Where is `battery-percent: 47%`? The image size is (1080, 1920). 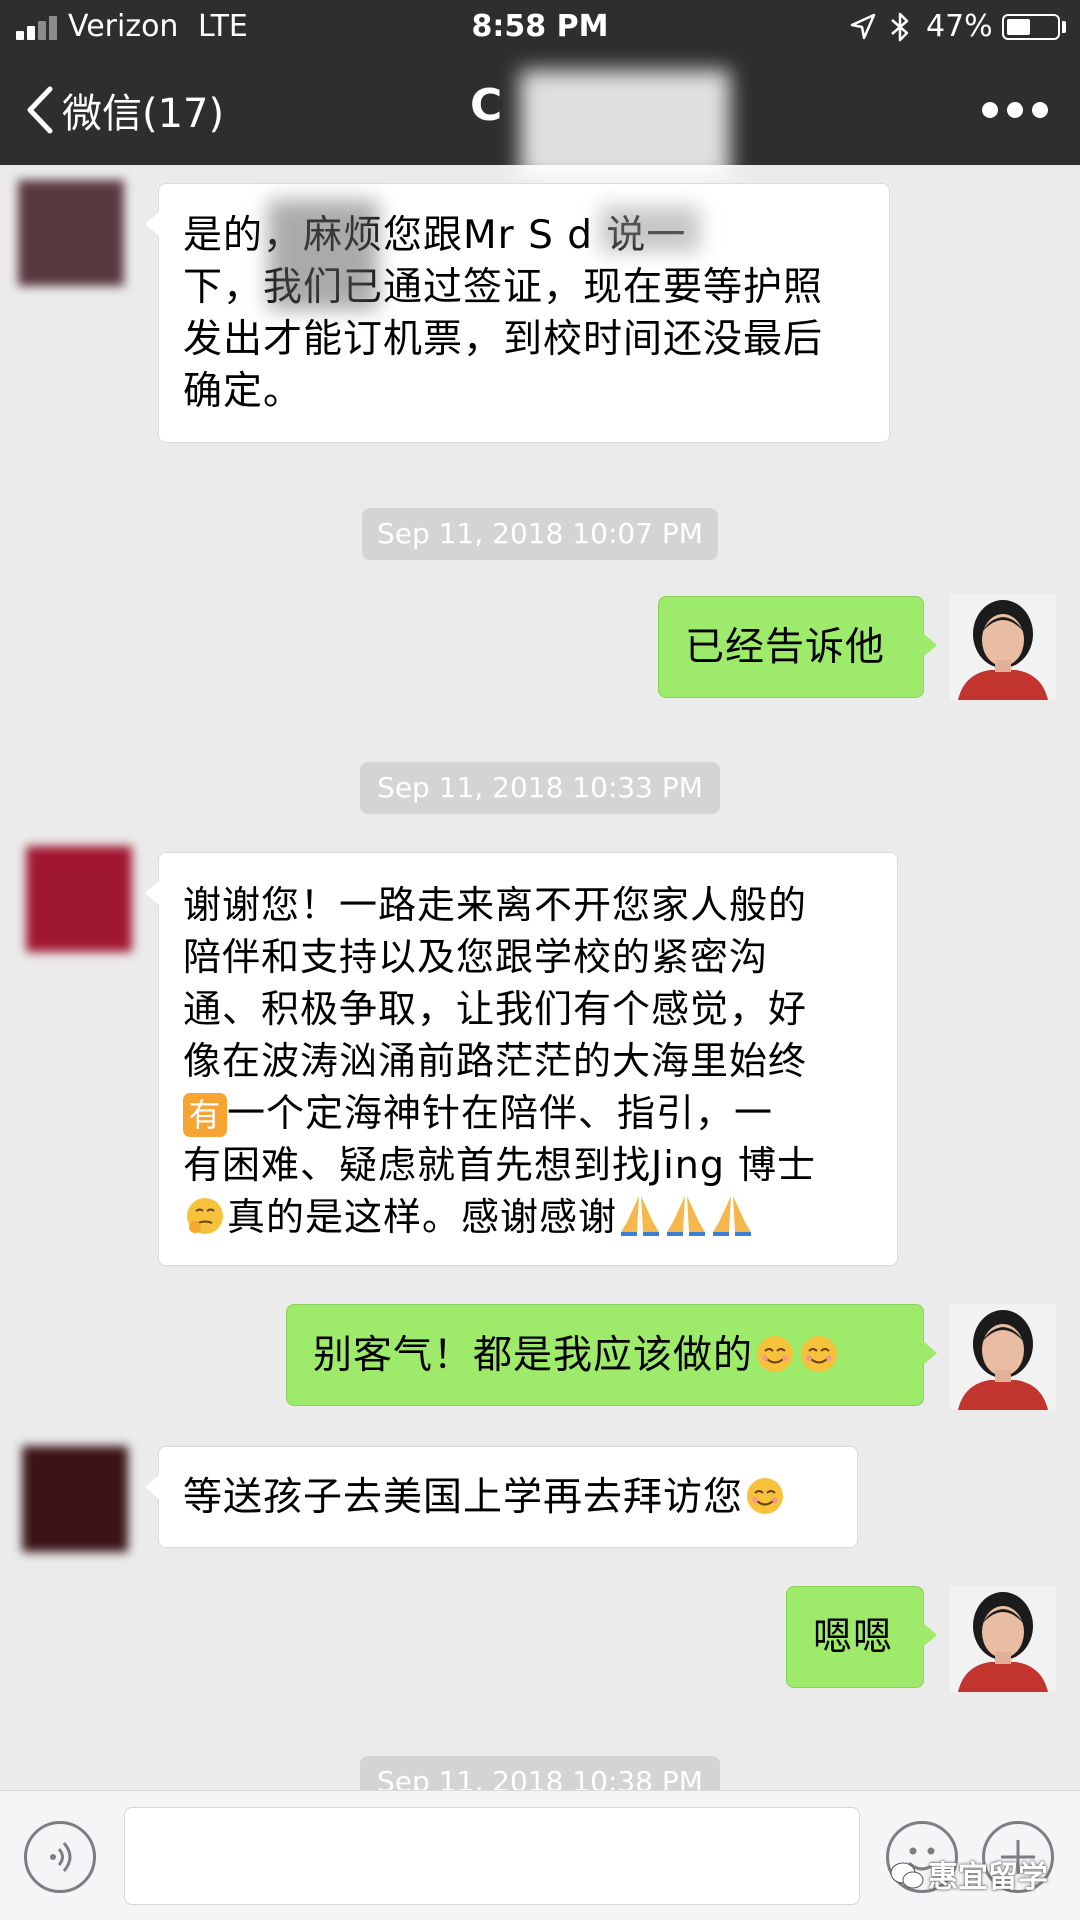
battery-percent: 47% is located at coordinates (959, 26).